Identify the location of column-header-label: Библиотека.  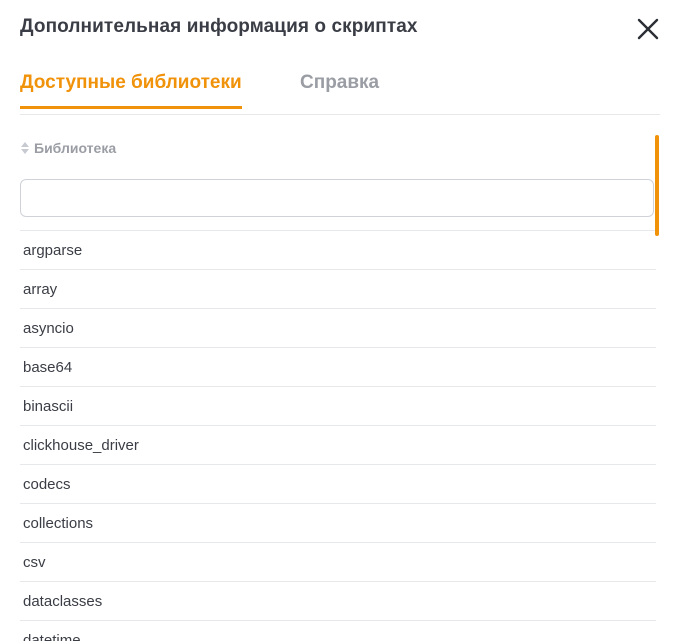
(75, 148).